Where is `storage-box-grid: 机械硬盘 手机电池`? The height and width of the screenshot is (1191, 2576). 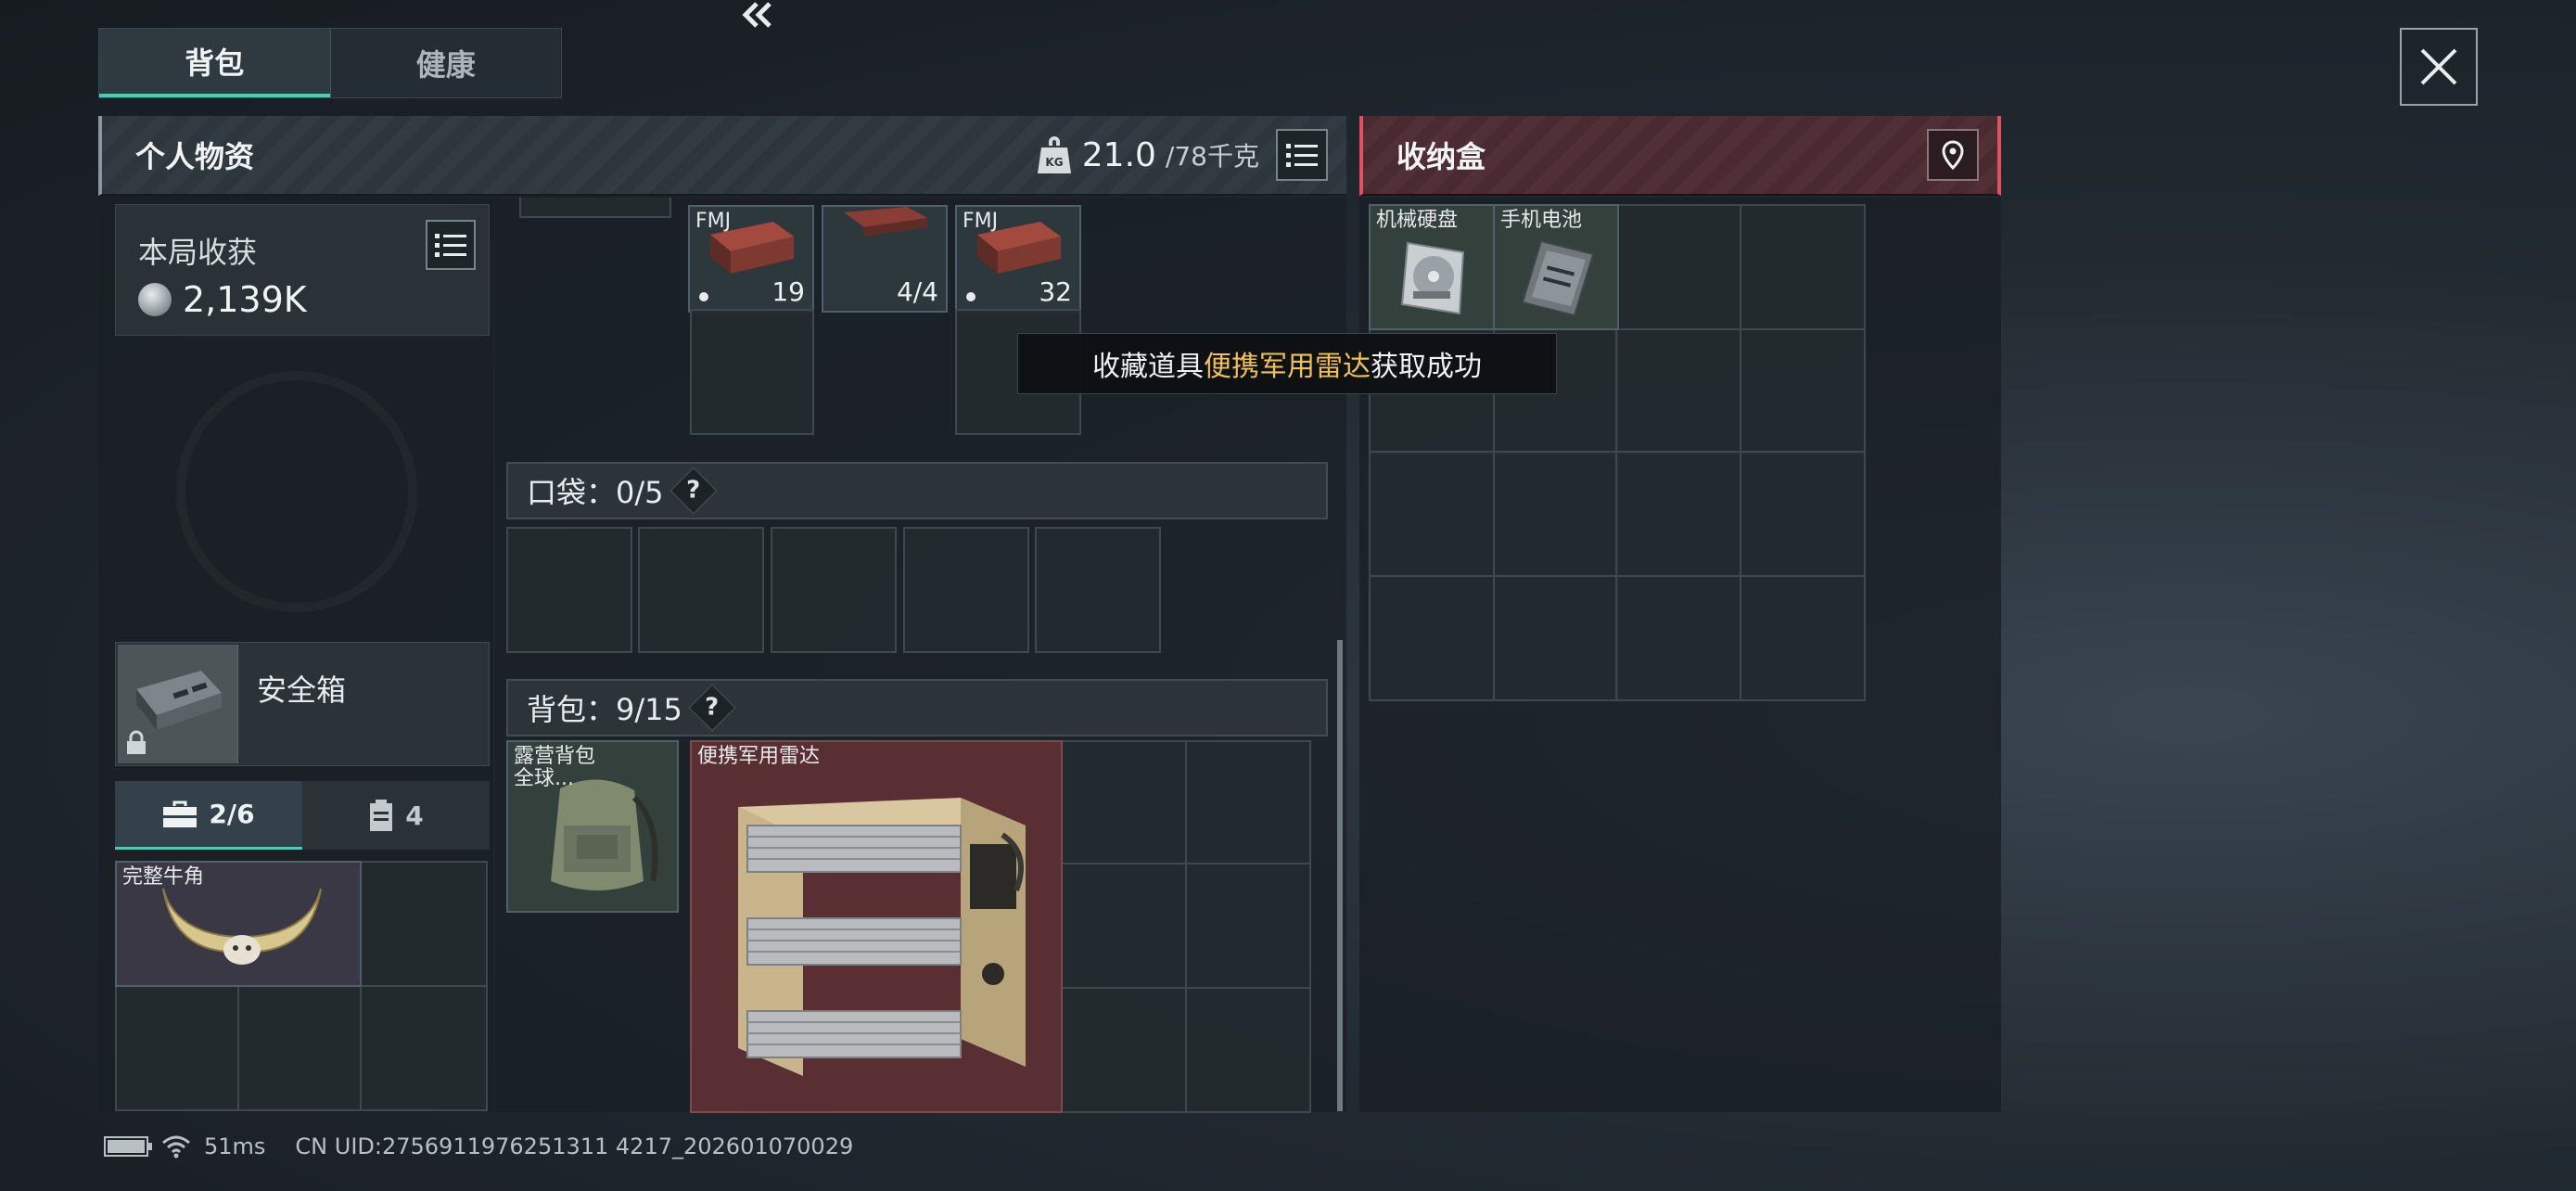
storage-box-grid: 机械硬盘 手机电池 is located at coordinates (1618, 452).